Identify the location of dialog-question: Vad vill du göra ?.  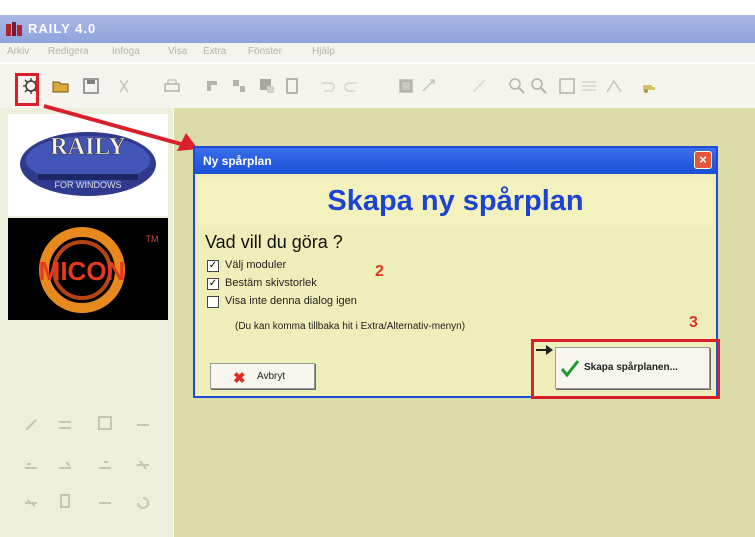
(274, 242).